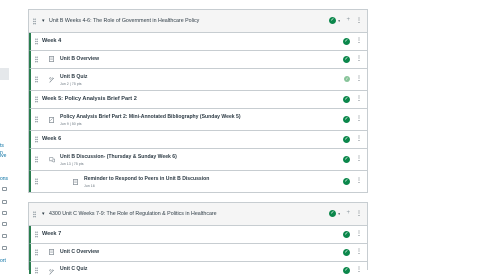 This screenshot has height=275, width=478. What do you see at coordinates (52, 41) in the screenshot?
I see `text-header-title: Week 4` at bounding box center [52, 41].